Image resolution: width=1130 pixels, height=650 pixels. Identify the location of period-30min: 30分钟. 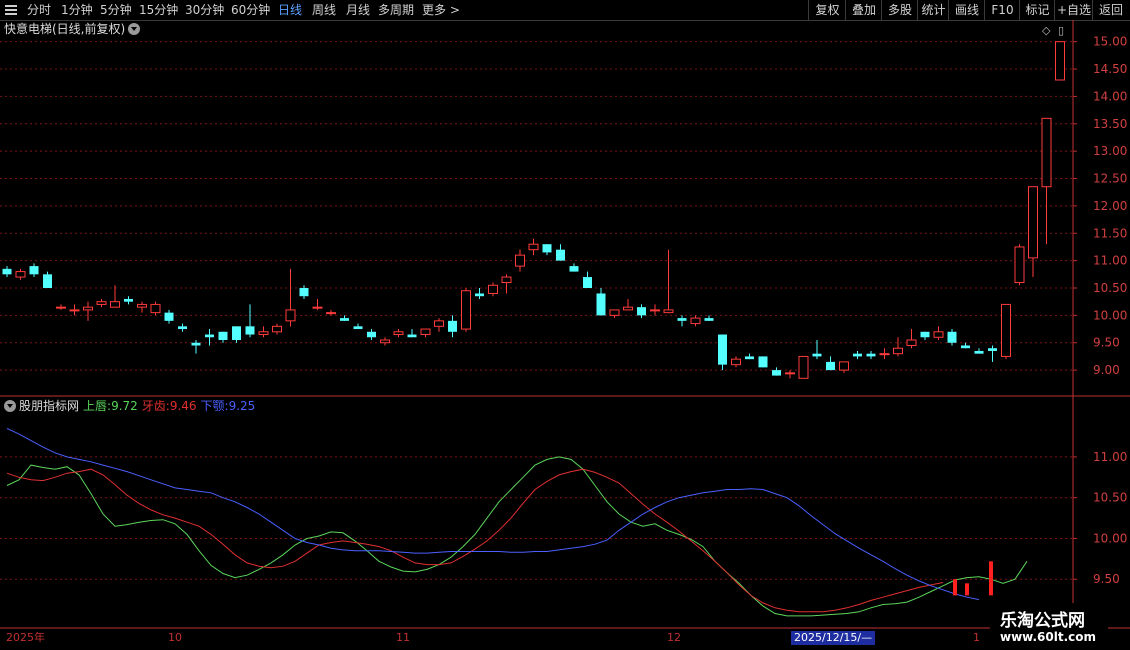
(204, 10).